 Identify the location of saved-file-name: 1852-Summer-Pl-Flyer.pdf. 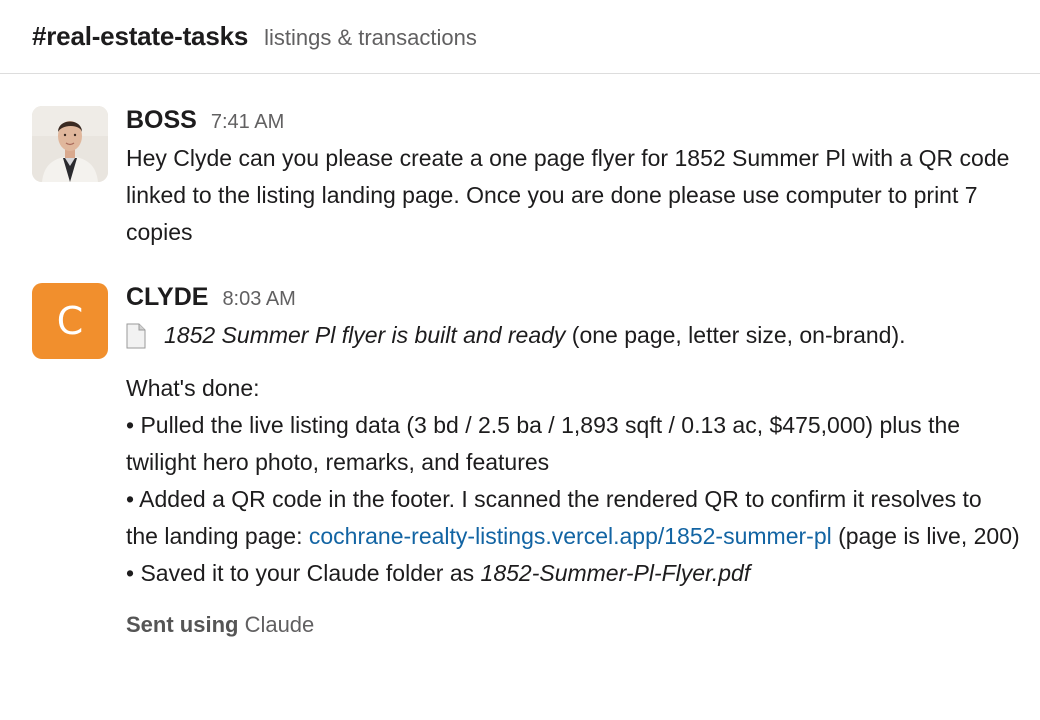
(615, 573).